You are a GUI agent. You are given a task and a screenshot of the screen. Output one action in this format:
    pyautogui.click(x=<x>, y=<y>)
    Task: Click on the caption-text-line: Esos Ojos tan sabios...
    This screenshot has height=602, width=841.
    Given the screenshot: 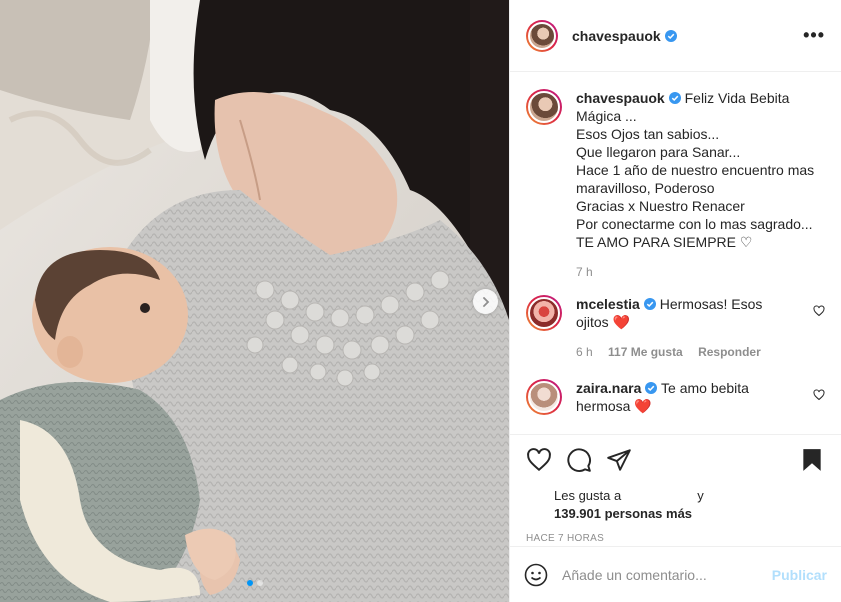 What is the action you would take?
    pyautogui.click(x=648, y=134)
    